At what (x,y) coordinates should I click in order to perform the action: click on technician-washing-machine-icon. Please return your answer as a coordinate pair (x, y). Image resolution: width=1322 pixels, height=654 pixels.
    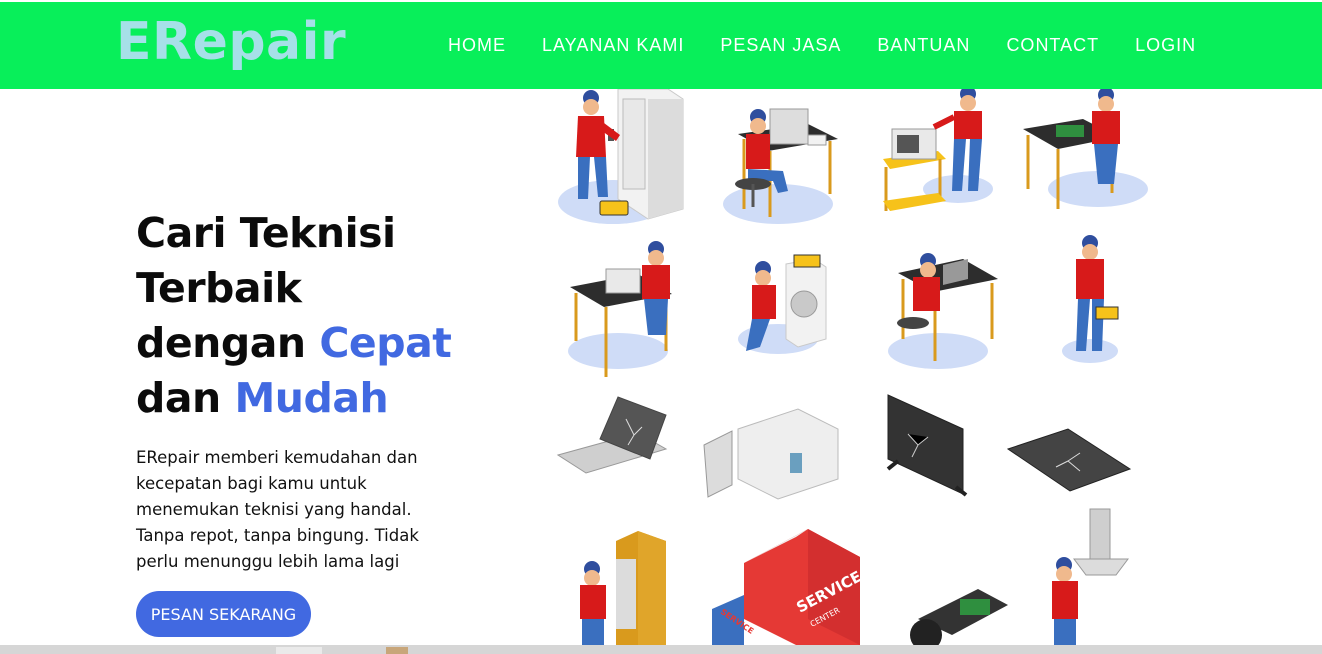
    Looking at the image, I should click on (782, 304).